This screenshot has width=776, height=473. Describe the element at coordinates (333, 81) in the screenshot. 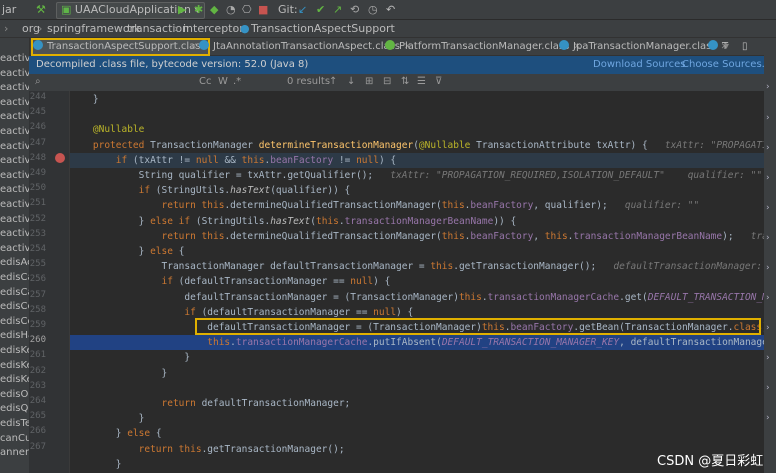

I see `arrow-up-icon: ↑` at that location.